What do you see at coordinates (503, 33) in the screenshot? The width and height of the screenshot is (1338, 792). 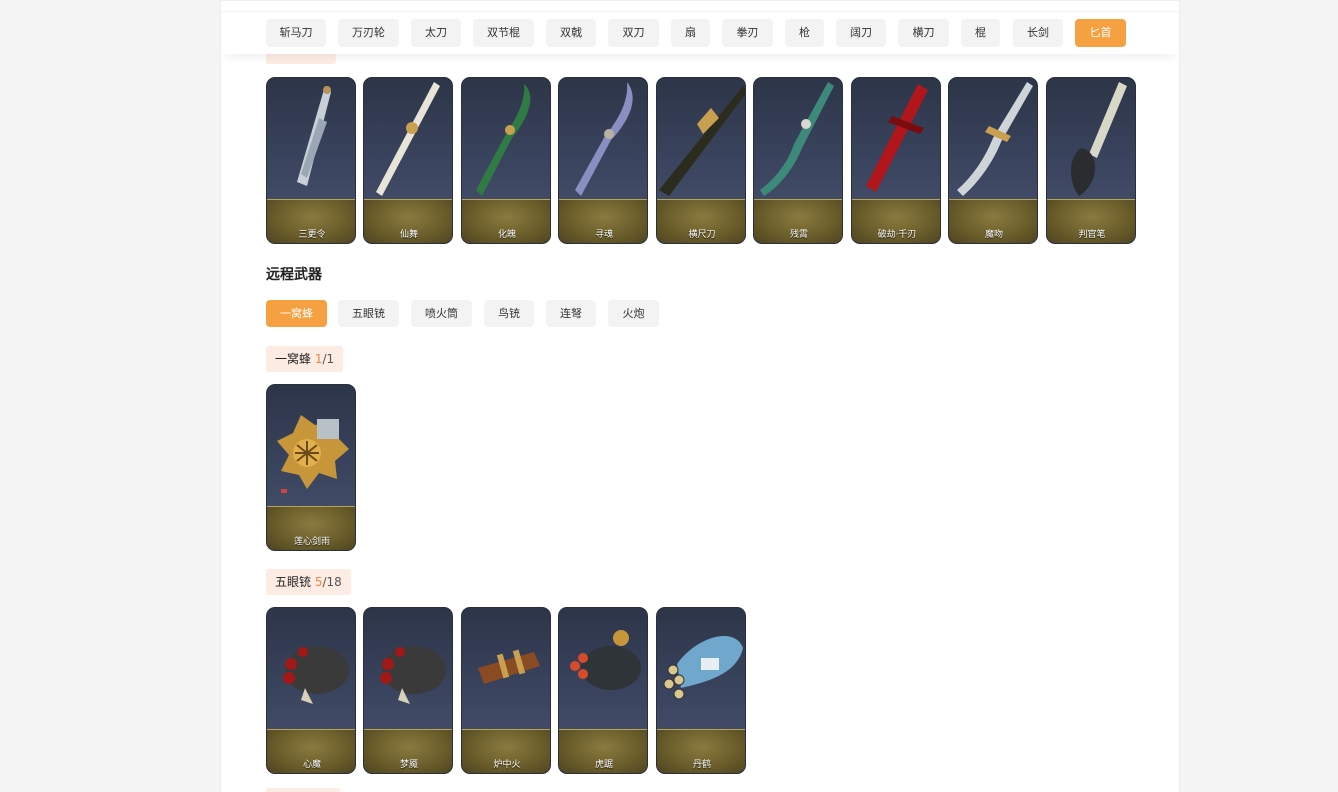 I see `tab-shuangjiegun: 双节棍` at bounding box center [503, 33].